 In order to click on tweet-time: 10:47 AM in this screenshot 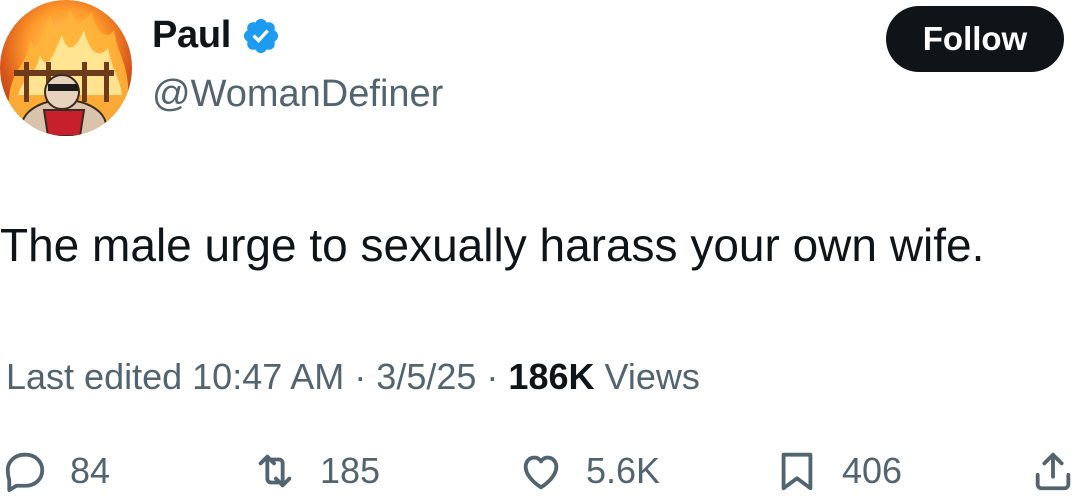, I will do `click(268, 376)`.